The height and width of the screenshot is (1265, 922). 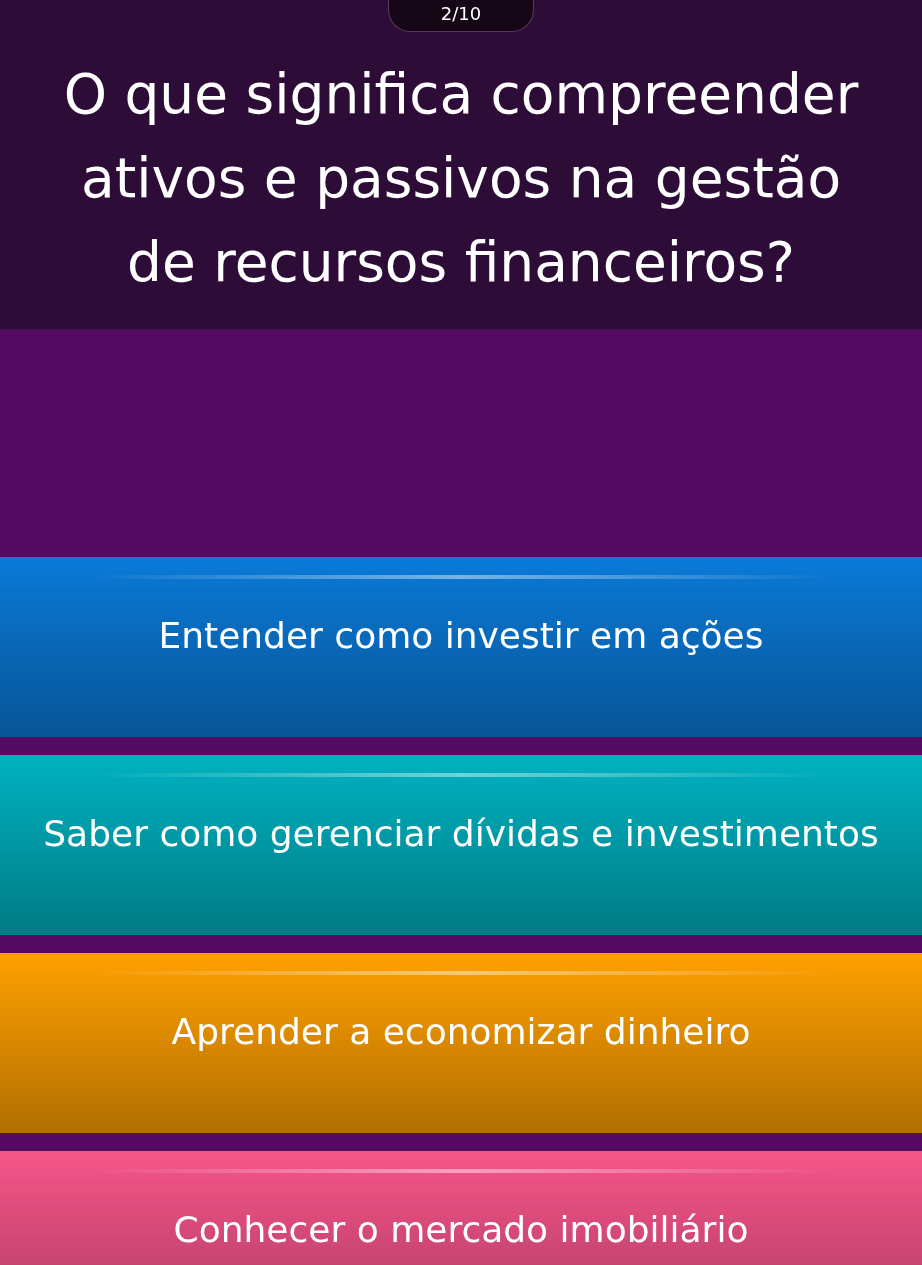 What do you see at coordinates (461, 647) in the screenshot?
I see `answer-button: Entender como investir em ações` at bounding box center [461, 647].